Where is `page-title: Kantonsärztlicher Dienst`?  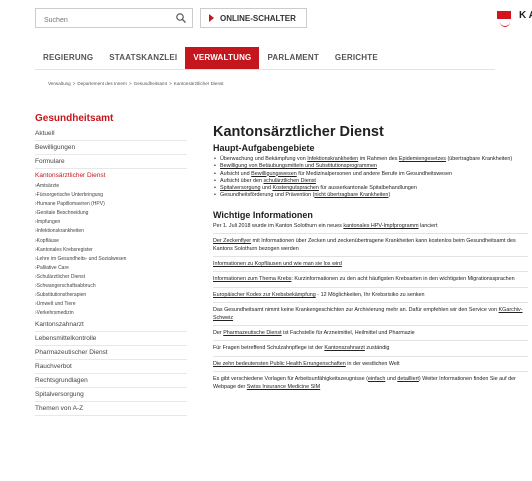 page-title: Kantonsärztlicher Dienst is located at coordinates (298, 132).